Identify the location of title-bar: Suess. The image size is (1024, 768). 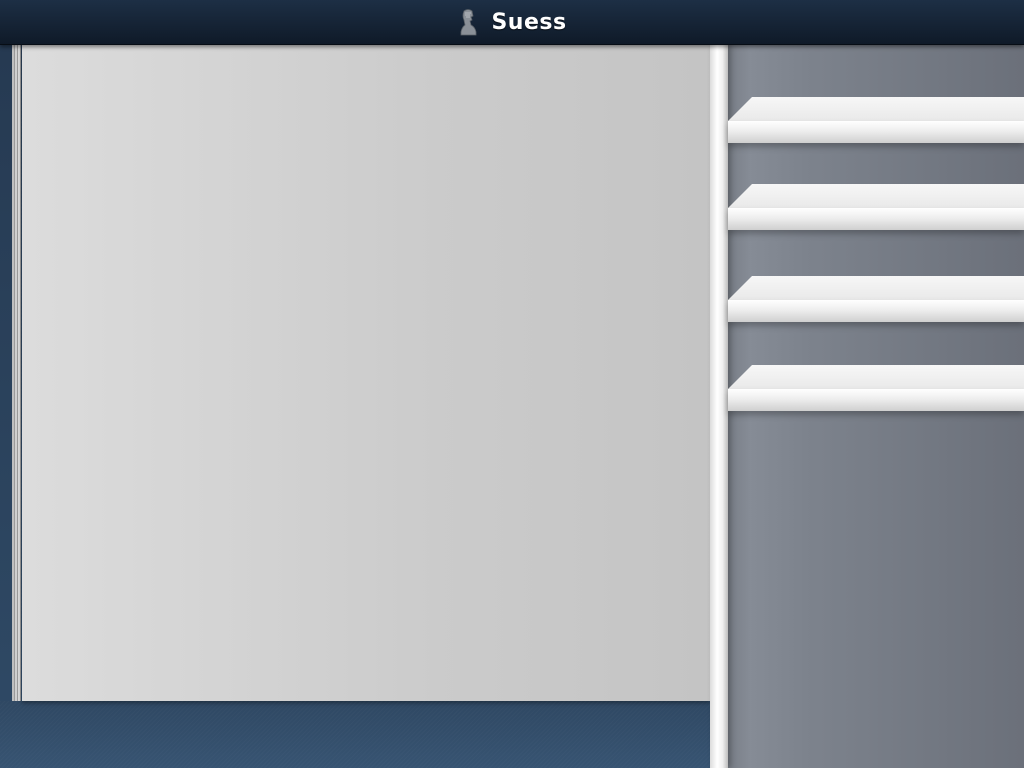
(512, 22).